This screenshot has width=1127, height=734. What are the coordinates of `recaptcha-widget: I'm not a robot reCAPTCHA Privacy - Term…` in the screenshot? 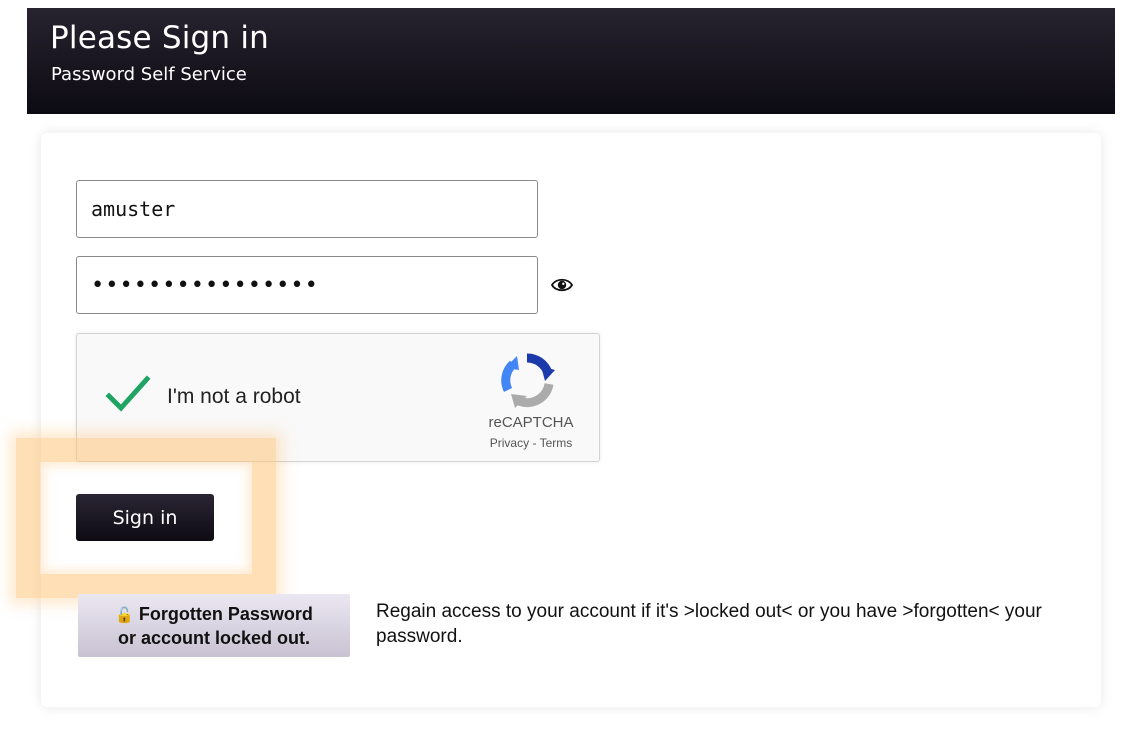 It's located at (338, 397).